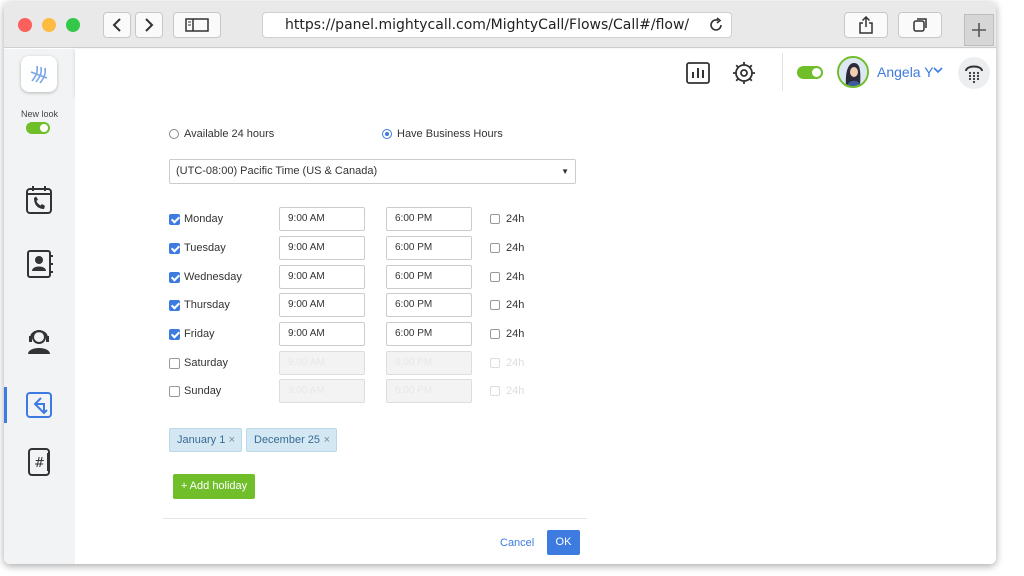  What do you see at coordinates (205, 248) in the screenshot?
I see `day-name: Tuesday` at bounding box center [205, 248].